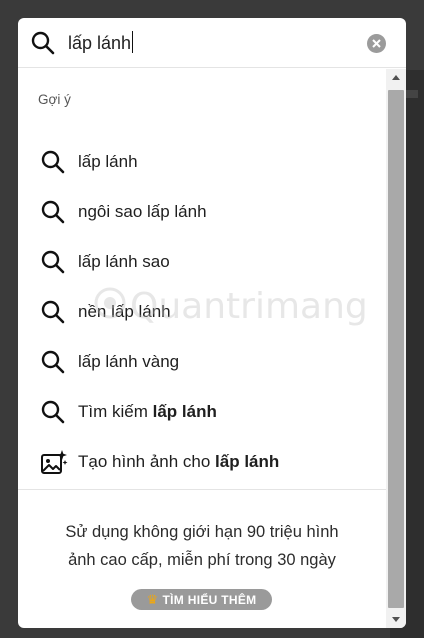  What do you see at coordinates (202, 312) in the screenshot?
I see `suggestion-item: nền lấp lánh` at bounding box center [202, 312].